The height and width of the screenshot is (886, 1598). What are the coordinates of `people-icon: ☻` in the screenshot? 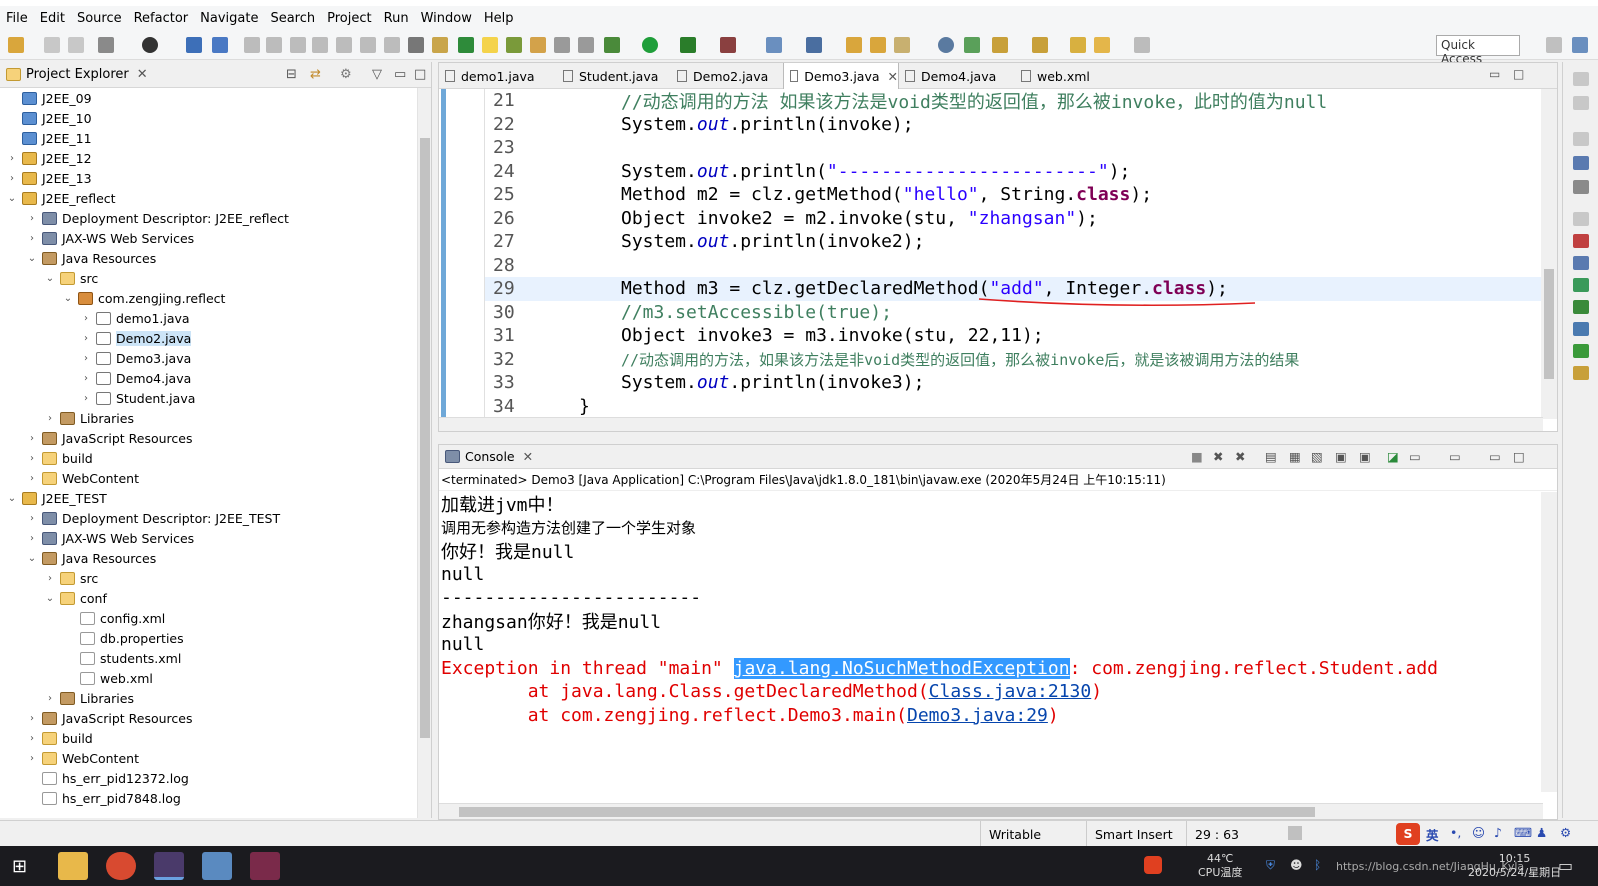 It's located at (1296, 865).